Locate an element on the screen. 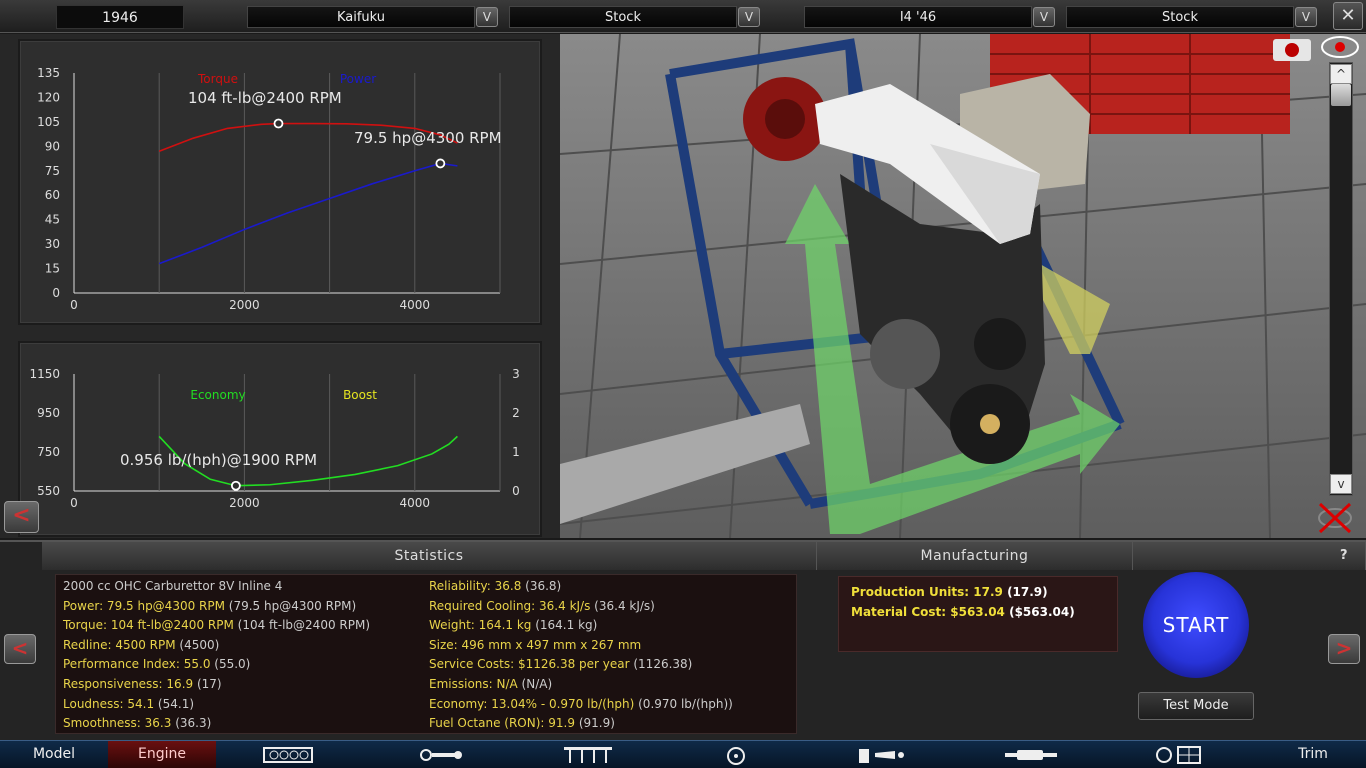 The height and width of the screenshot is (768, 1366). engine-variant-chevron-icon: V is located at coordinates (1306, 17).